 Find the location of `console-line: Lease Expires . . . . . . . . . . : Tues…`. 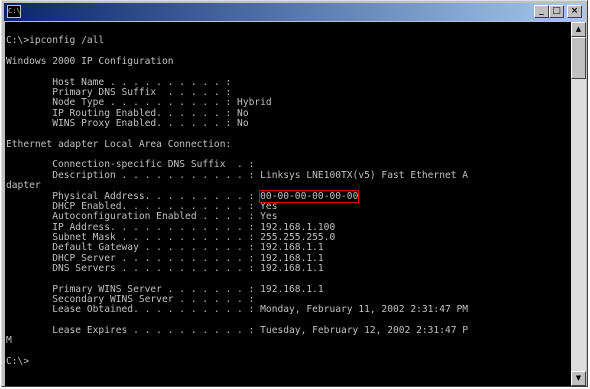

console-line: Lease Expires . . . . . . . . . . : Tues… is located at coordinates (237, 330).